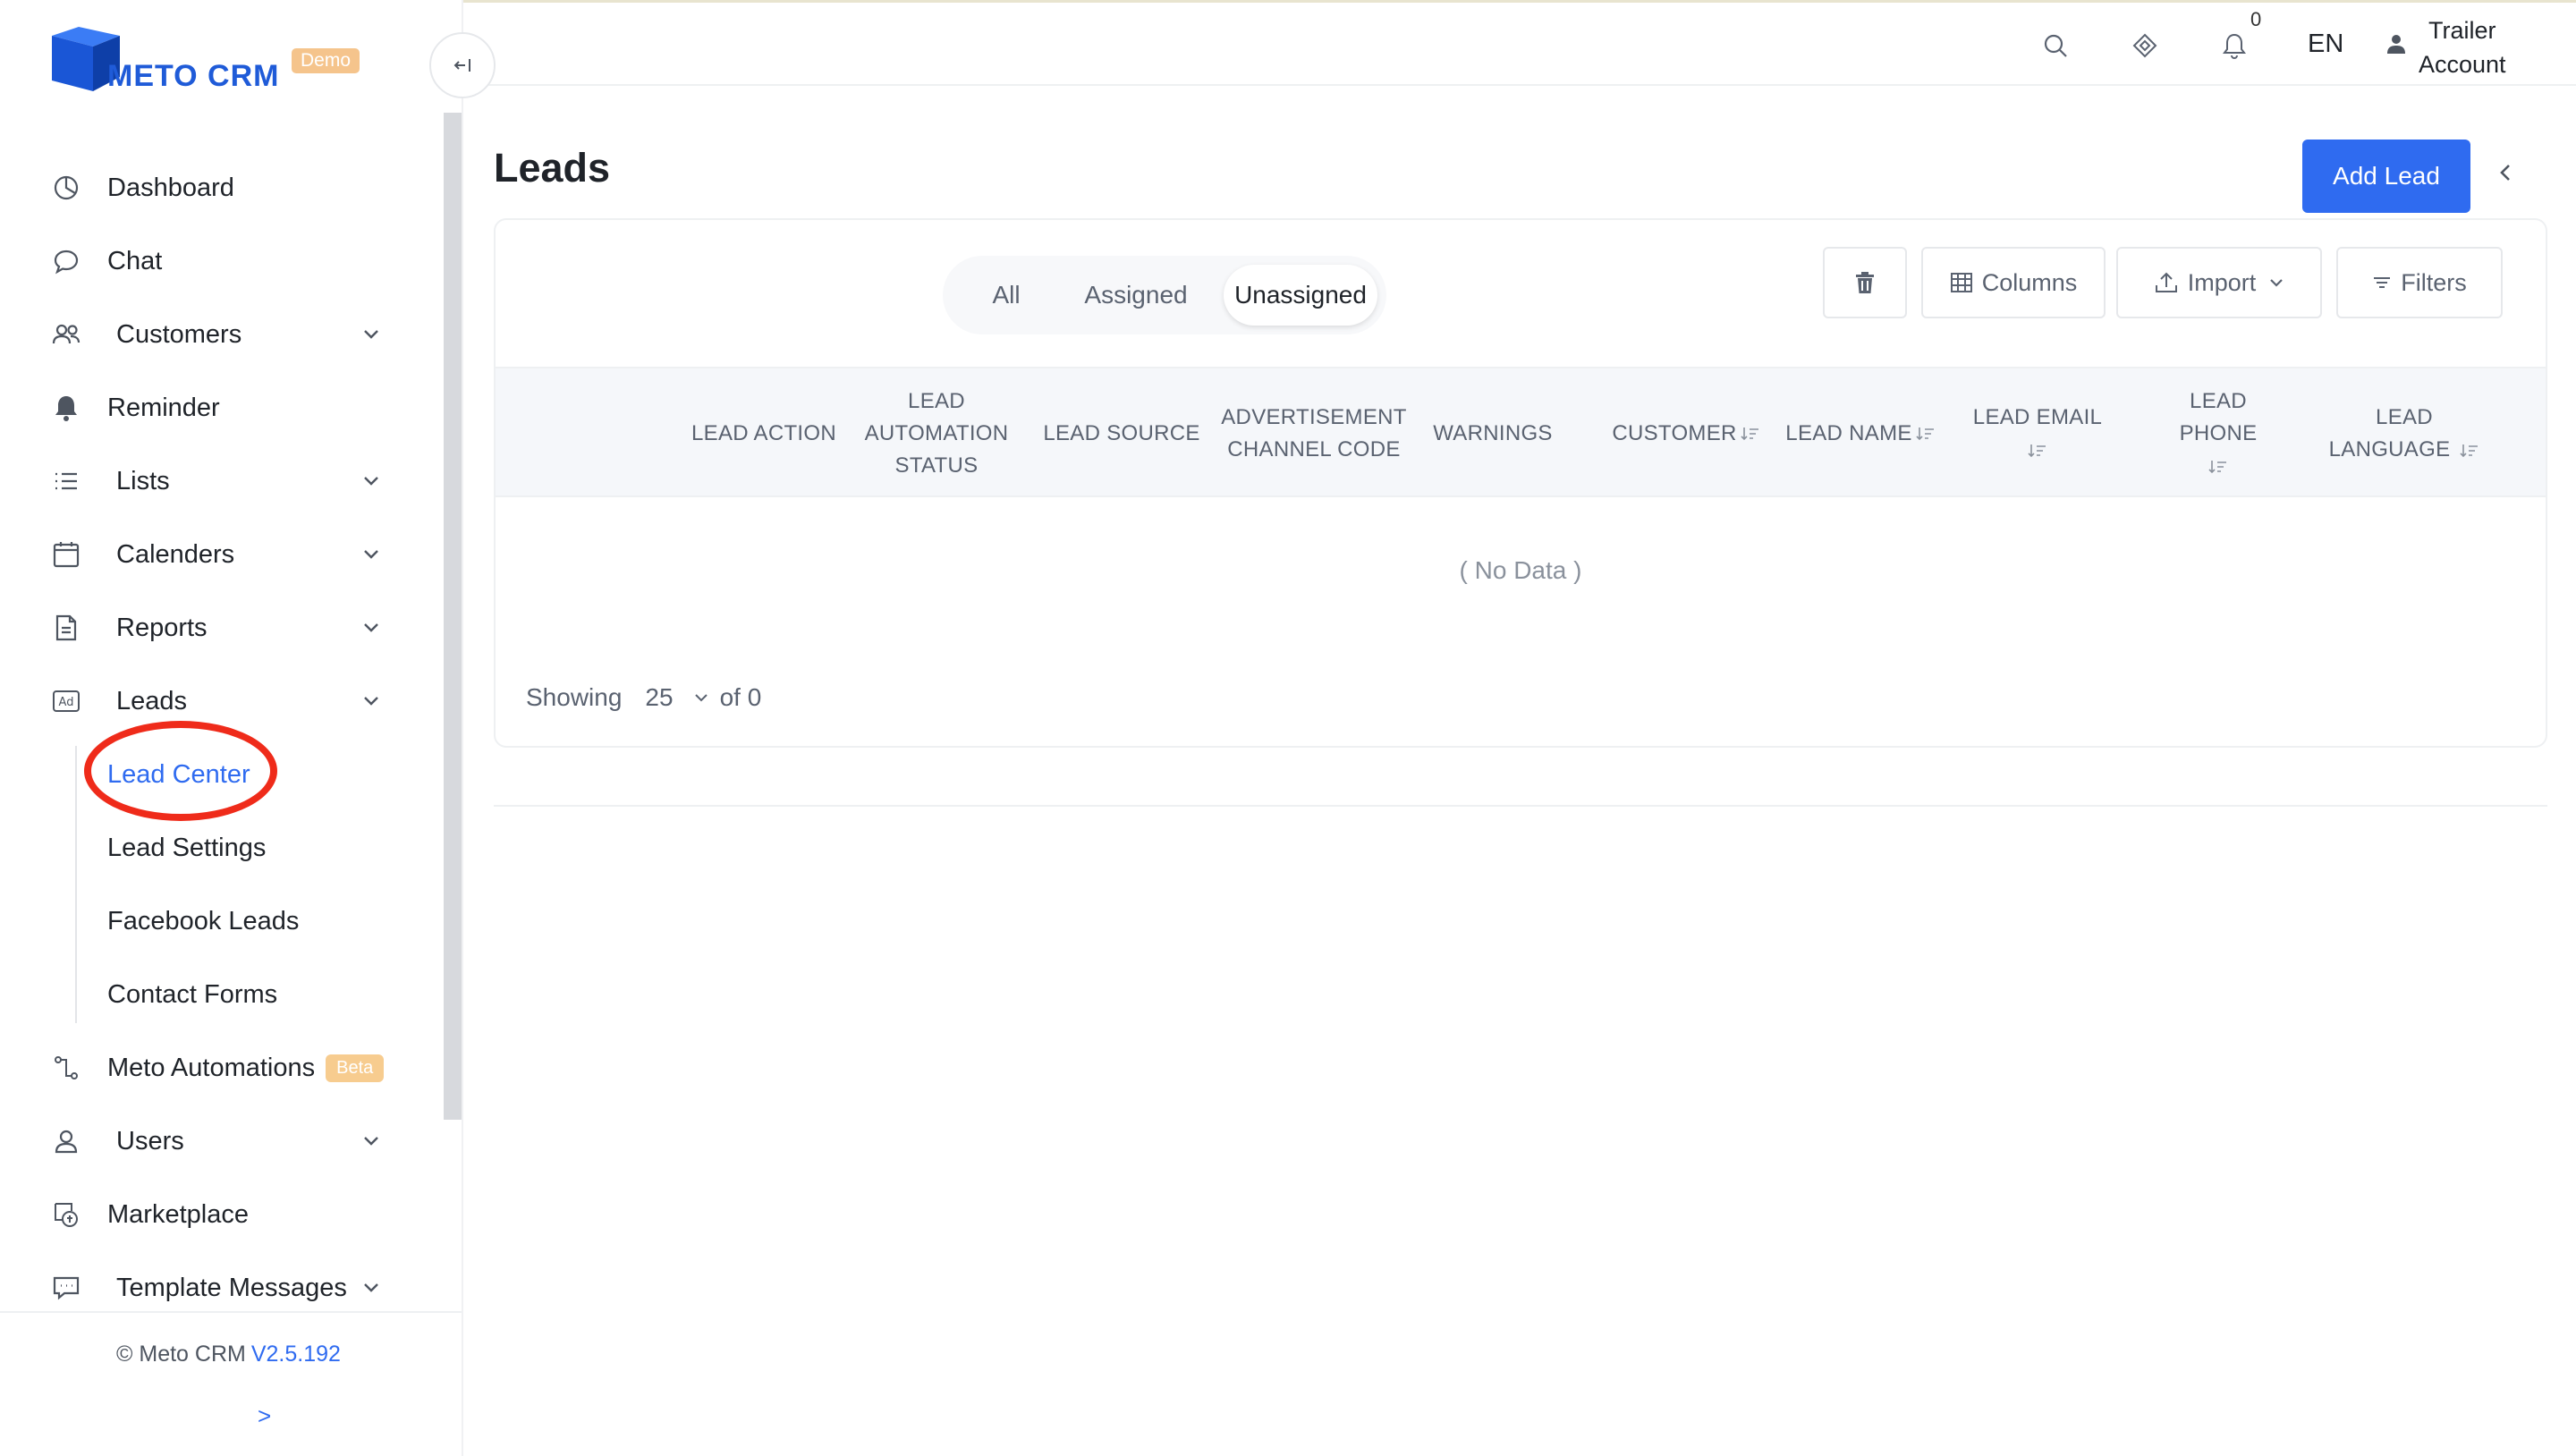 This screenshot has width=2576, height=1456. What do you see at coordinates (2434, 282) in the screenshot?
I see `filters-label: Filters` at bounding box center [2434, 282].